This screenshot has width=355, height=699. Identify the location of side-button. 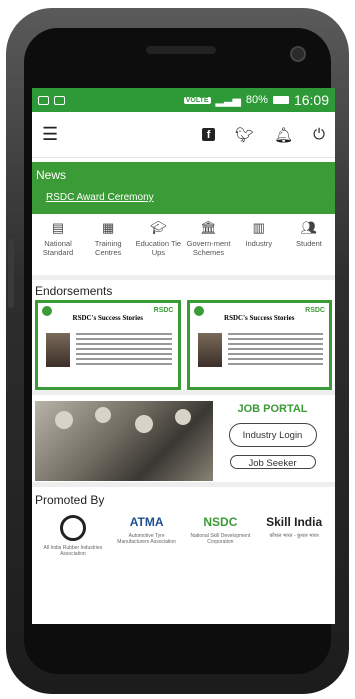
(11, 273).